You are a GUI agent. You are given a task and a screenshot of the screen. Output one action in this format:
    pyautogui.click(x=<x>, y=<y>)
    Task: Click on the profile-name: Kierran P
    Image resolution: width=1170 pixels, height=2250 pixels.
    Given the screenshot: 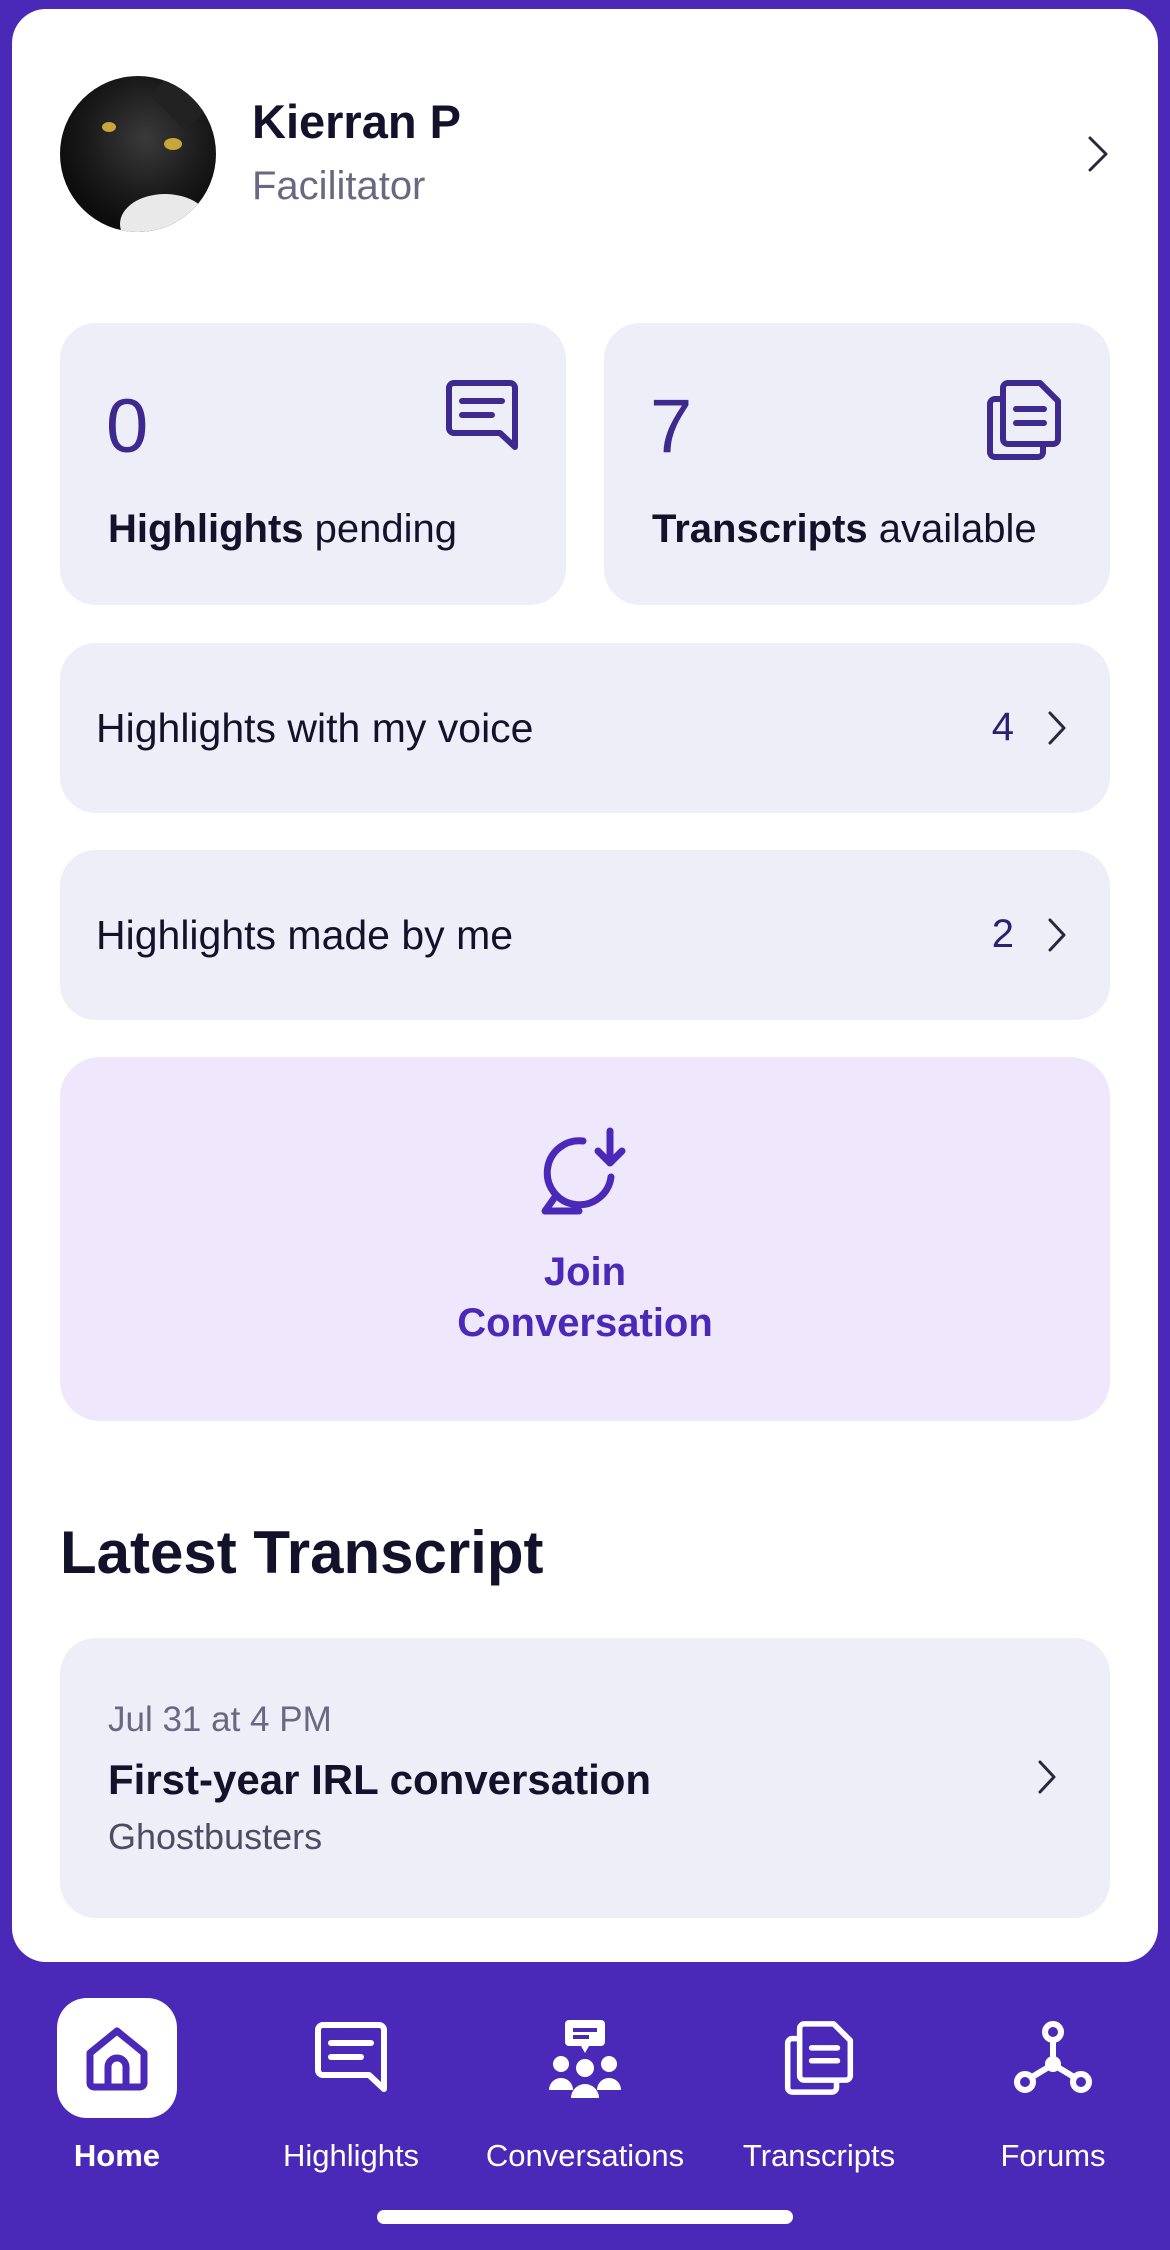 What is the action you would take?
    pyautogui.click(x=356, y=121)
    